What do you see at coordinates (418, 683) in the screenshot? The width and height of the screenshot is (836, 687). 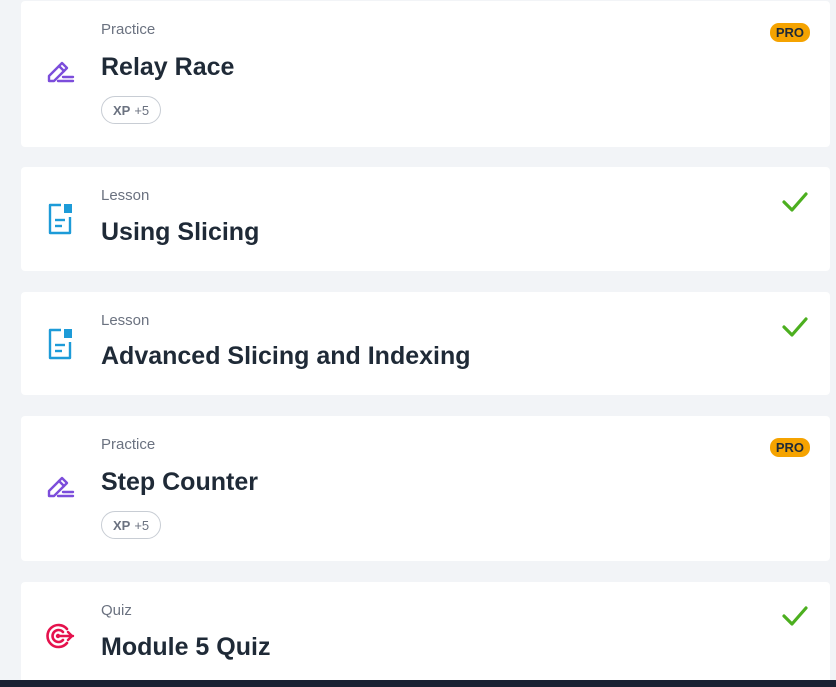 I see `footer-bar` at bounding box center [418, 683].